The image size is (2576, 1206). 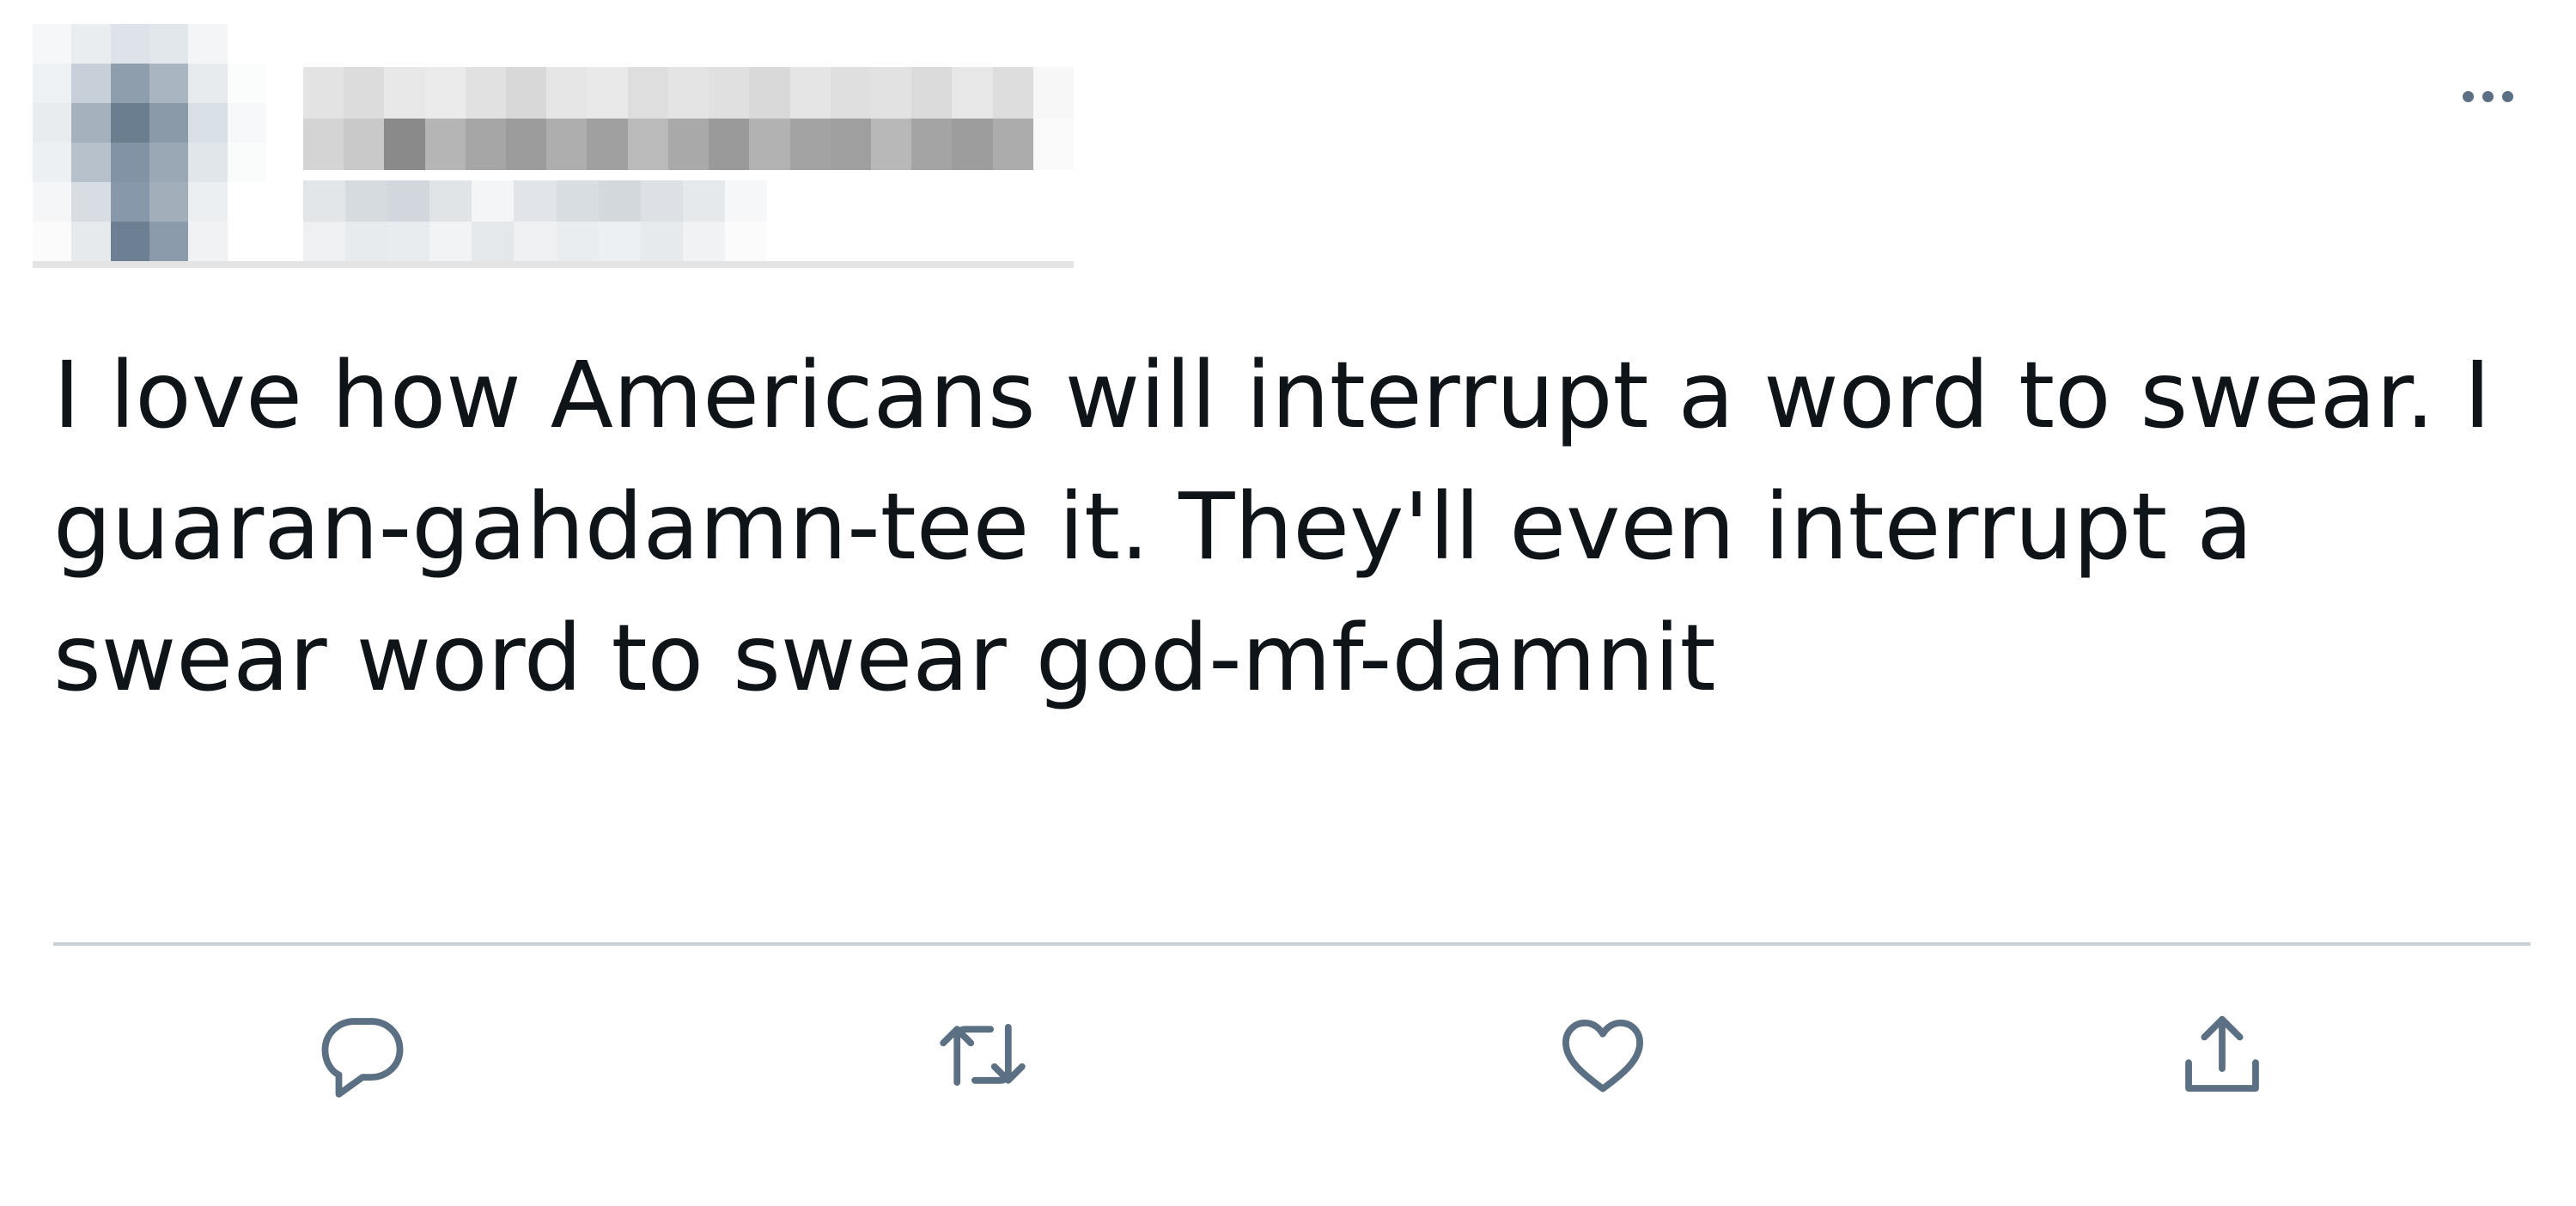 I want to click on share-button, so click(x=2222, y=1054).